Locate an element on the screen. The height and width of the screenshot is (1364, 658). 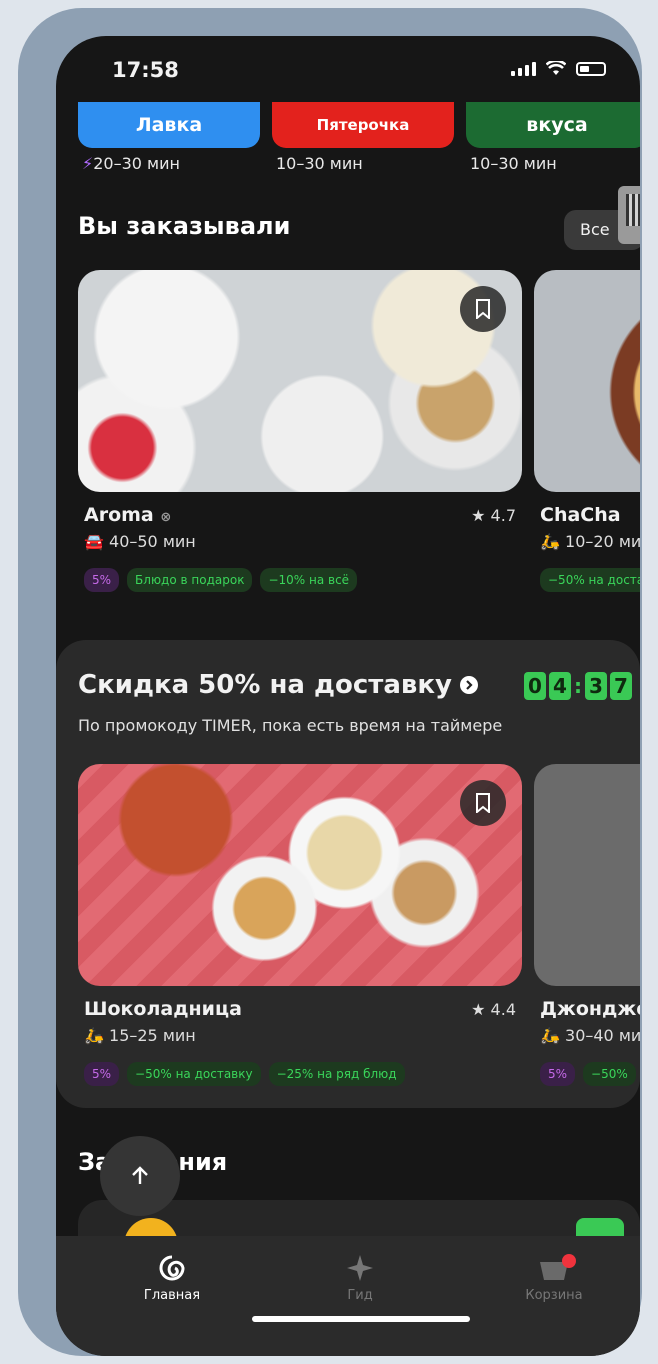
promo-tag: Блюдо в подарок is located at coordinates (190, 580).